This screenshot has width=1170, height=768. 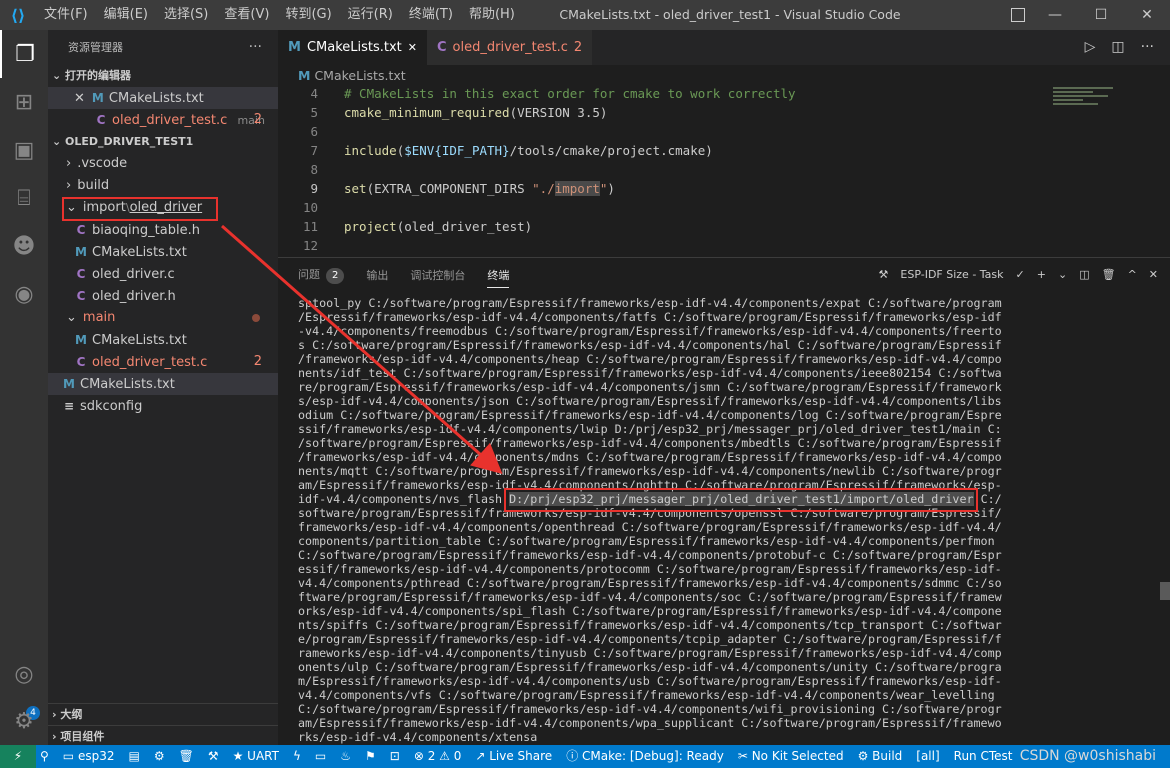 What do you see at coordinates (1090, 47) in the screenshot?
I see `run-icon: ▷` at bounding box center [1090, 47].